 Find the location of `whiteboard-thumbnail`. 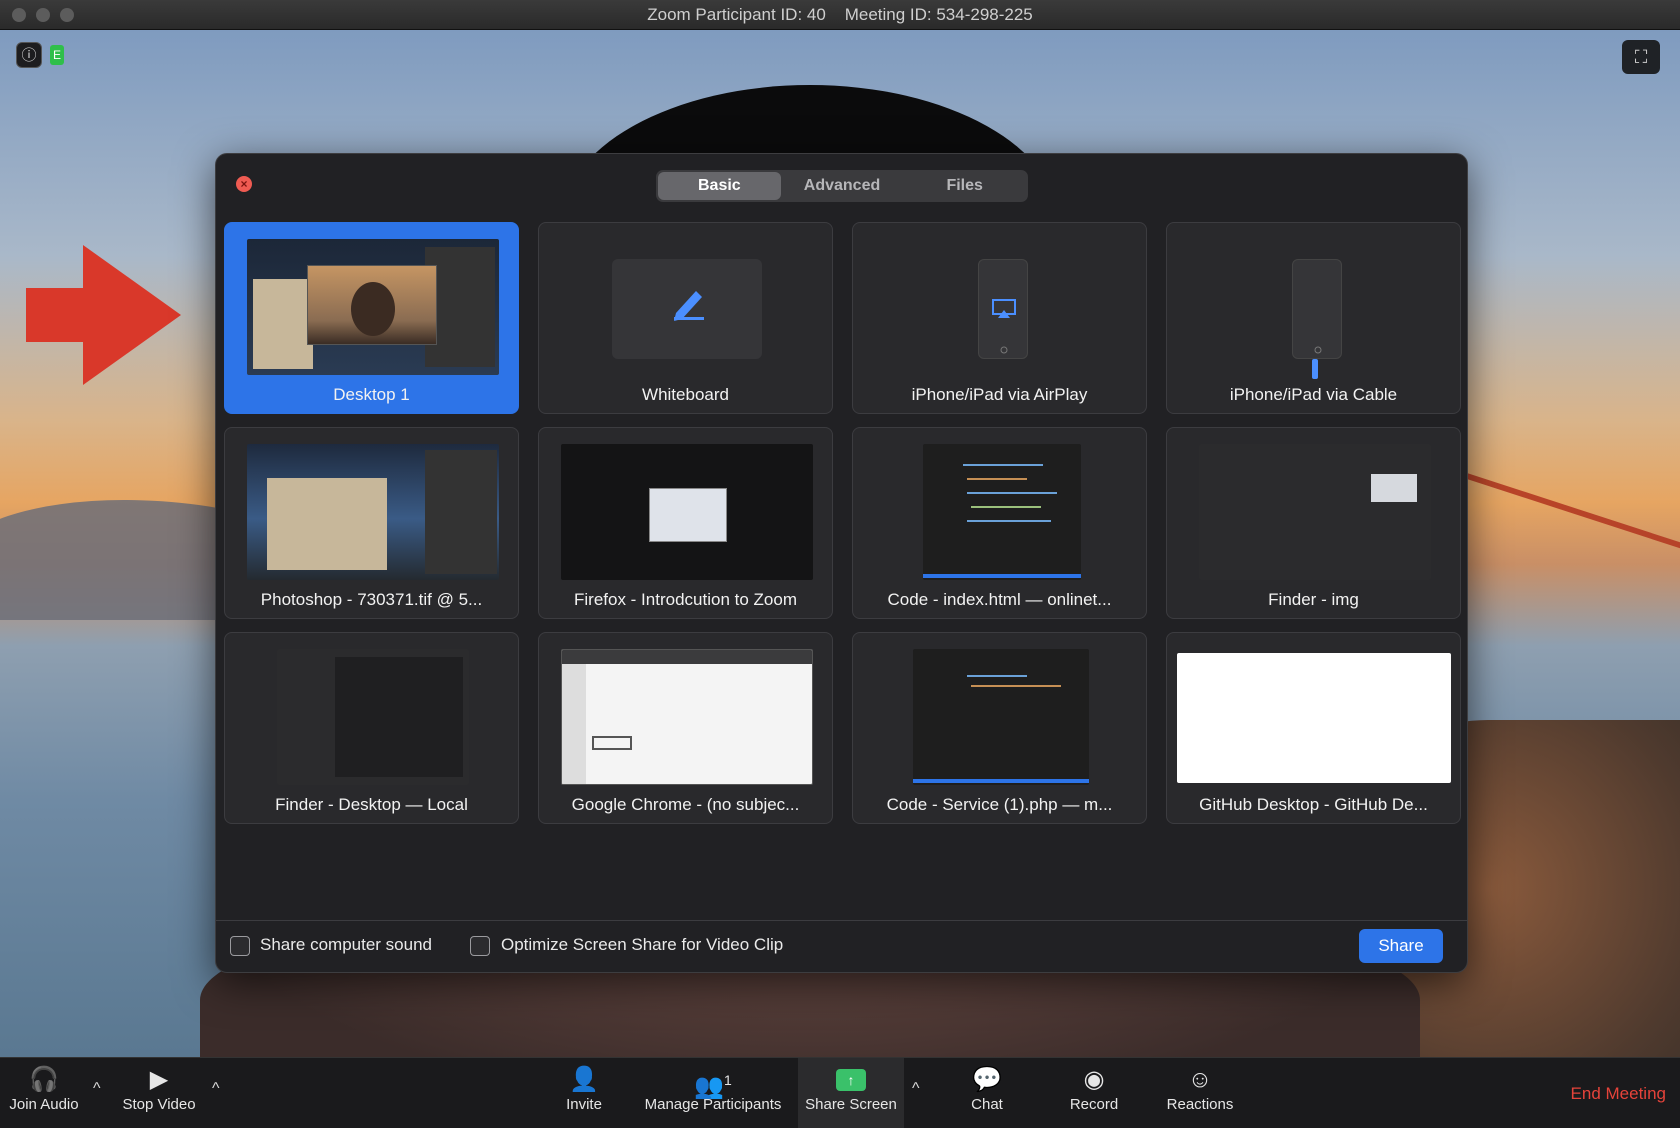

whiteboard-thumbnail is located at coordinates (687, 309).